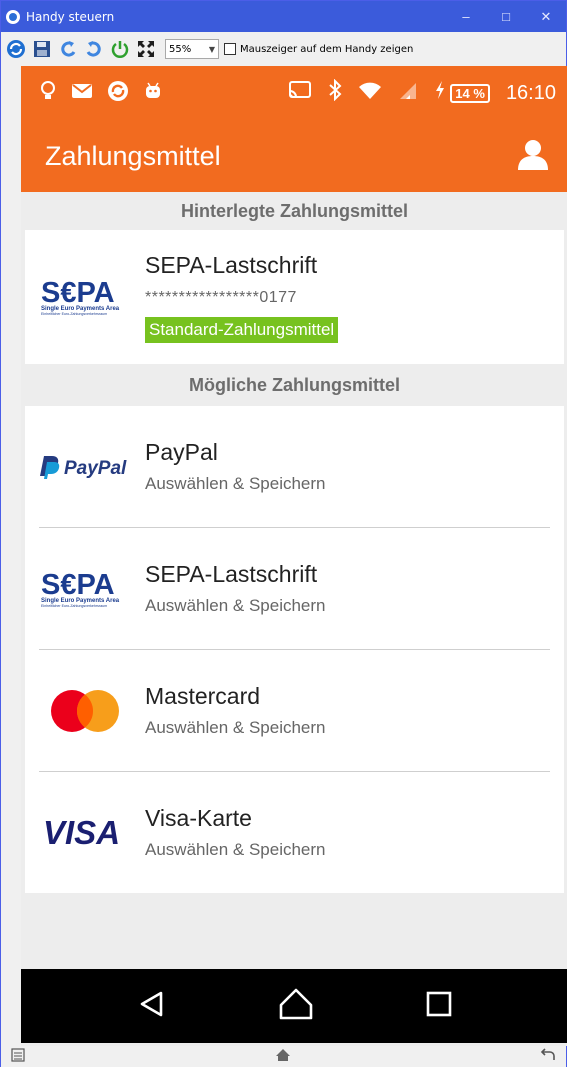 Image resolution: width=567 pixels, height=1067 pixels. I want to click on close-button: ✕, so click(546, 16).